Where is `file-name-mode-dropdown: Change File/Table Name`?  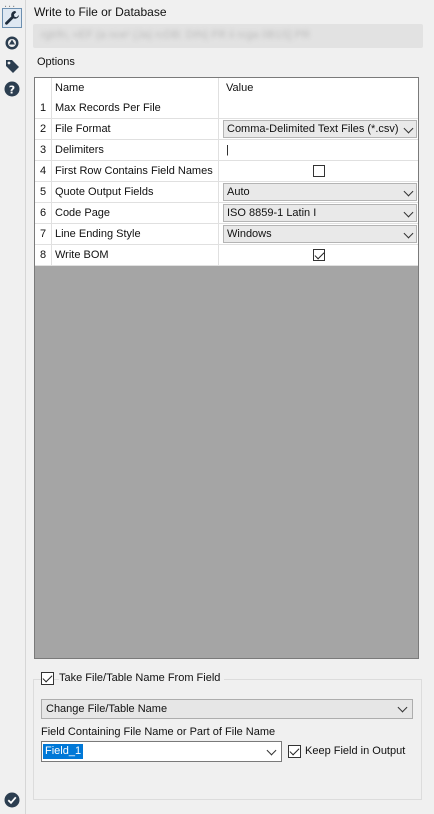
file-name-mode-dropdown: Change File/Table Name is located at coordinates (227, 709).